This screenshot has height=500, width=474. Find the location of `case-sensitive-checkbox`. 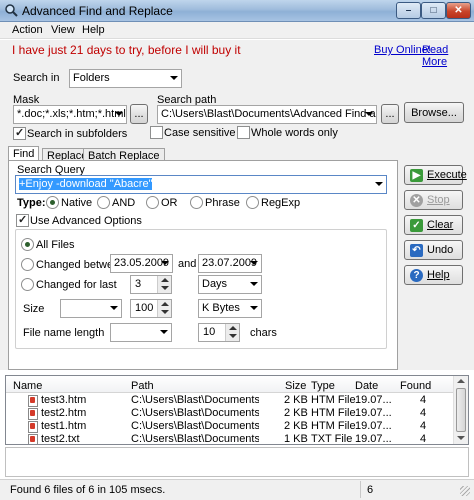

case-sensitive-checkbox is located at coordinates (156, 132).